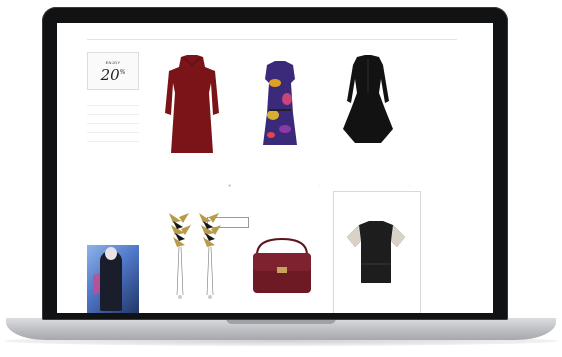 This screenshot has height=357, width=562. Describe the element at coordinates (192, 104) in the screenshot. I see `red-dress-image` at that location.